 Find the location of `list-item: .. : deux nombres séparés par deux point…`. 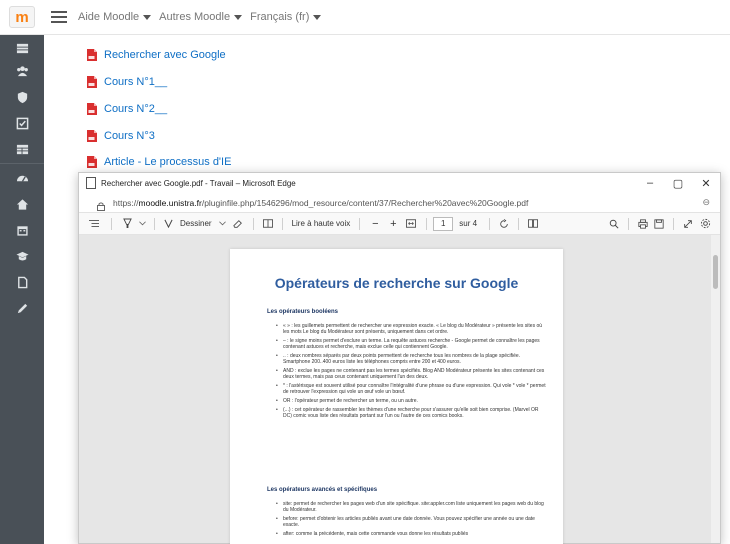

list-item: .. : deux nombres séparés par deux point… is located at coordinates (411, 359).